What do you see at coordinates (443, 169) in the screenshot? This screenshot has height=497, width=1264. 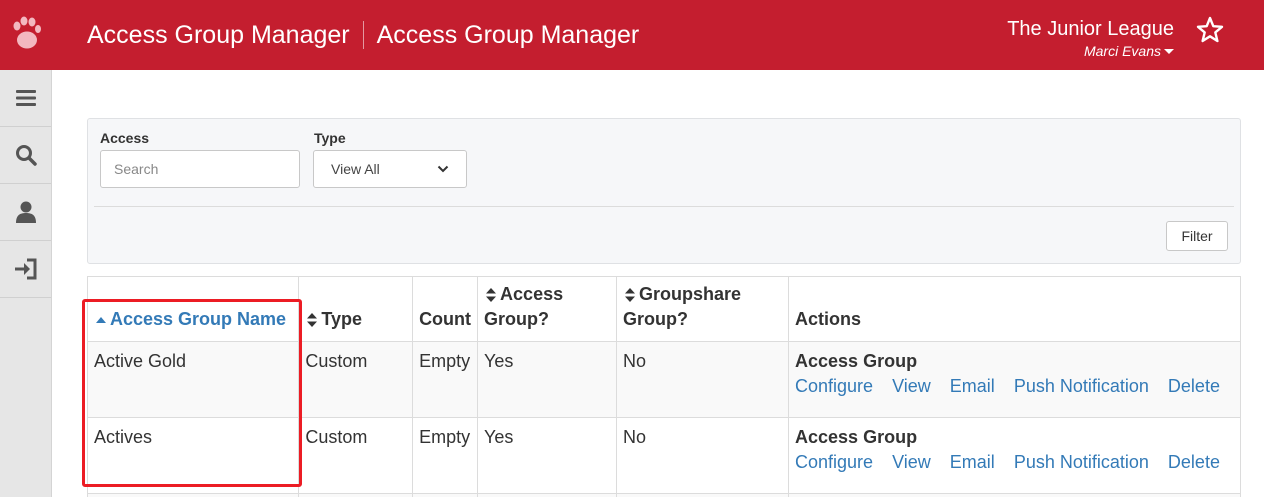 I see `chevron-down-icon` at bounding box center [443, 169].